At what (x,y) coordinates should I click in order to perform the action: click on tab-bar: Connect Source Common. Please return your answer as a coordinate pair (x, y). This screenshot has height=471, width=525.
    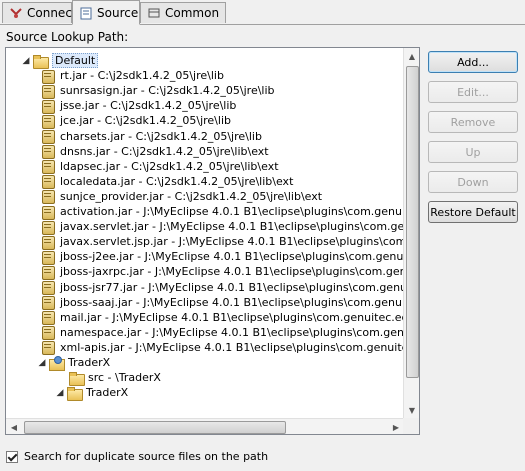
    Looking at the image, I should click on (262, 12).